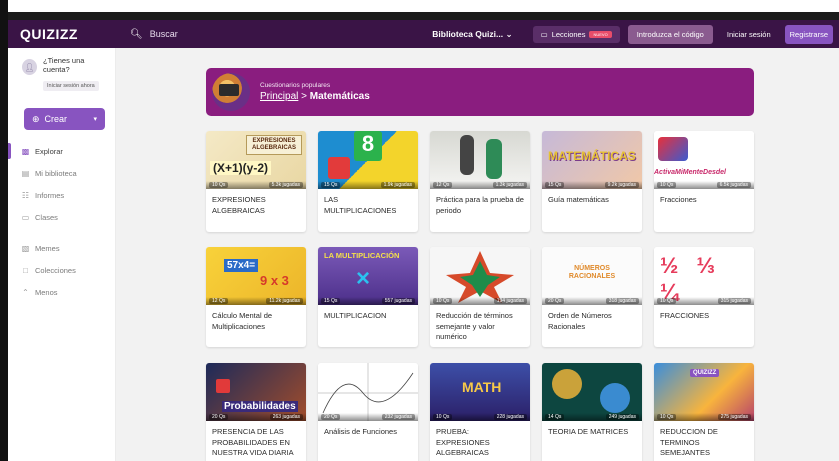 The width and height of the screenshot is (839, 461). I want to click on login-link: Iniciar sesión, so click(749, 34).